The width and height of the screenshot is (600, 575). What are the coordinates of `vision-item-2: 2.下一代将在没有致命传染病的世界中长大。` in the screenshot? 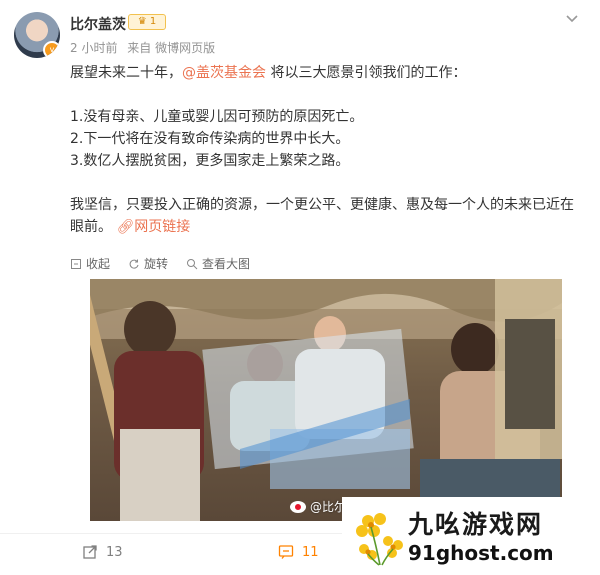 It's located at (210, 139).